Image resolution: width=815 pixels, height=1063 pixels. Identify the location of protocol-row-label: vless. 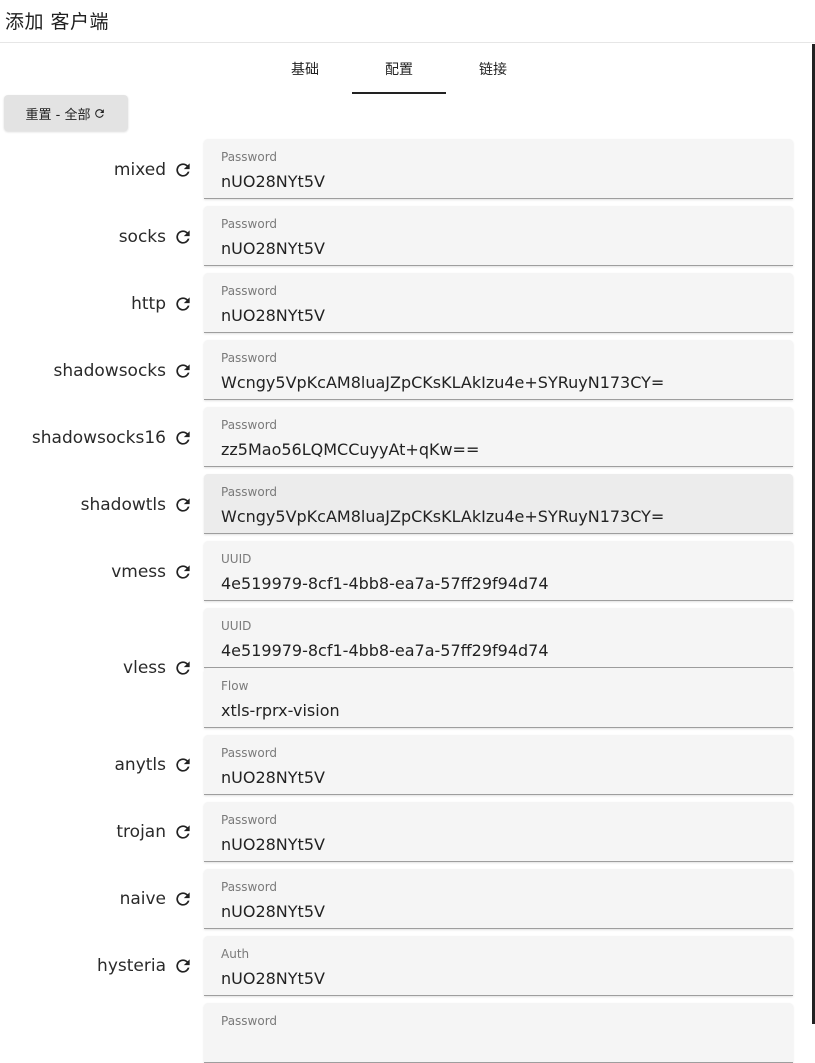
(158, 668).